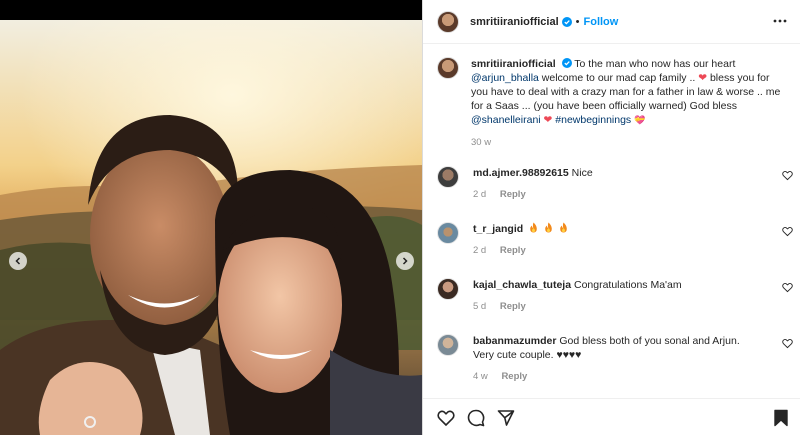 Image resolution: width=800 pixels, height=435 pixels. What do you see at coordinates (521, 173) in the screenshot?
I see `comment-username: md.ajmer.98892615` at bounding box center [521, 173].